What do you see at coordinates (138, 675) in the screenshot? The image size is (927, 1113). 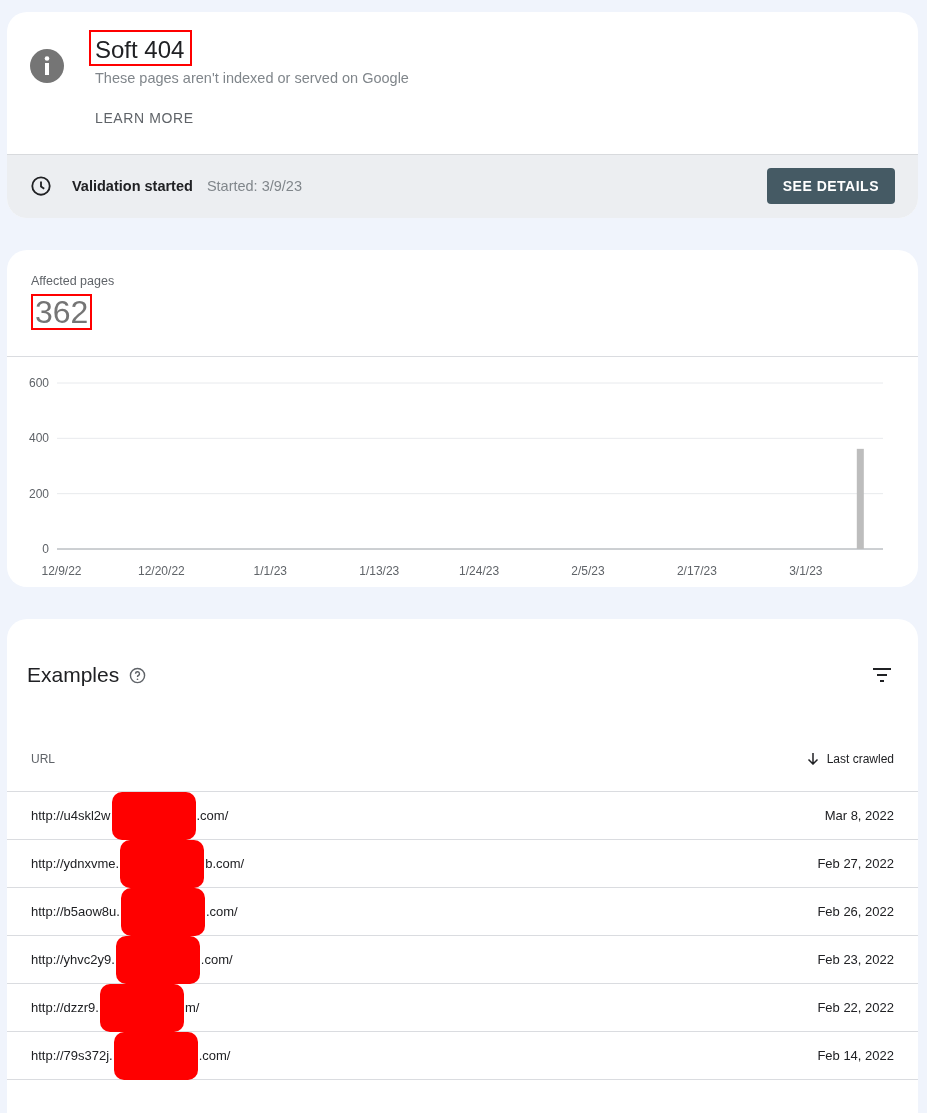 I see `help-icon` at bounding box center [138, 675].